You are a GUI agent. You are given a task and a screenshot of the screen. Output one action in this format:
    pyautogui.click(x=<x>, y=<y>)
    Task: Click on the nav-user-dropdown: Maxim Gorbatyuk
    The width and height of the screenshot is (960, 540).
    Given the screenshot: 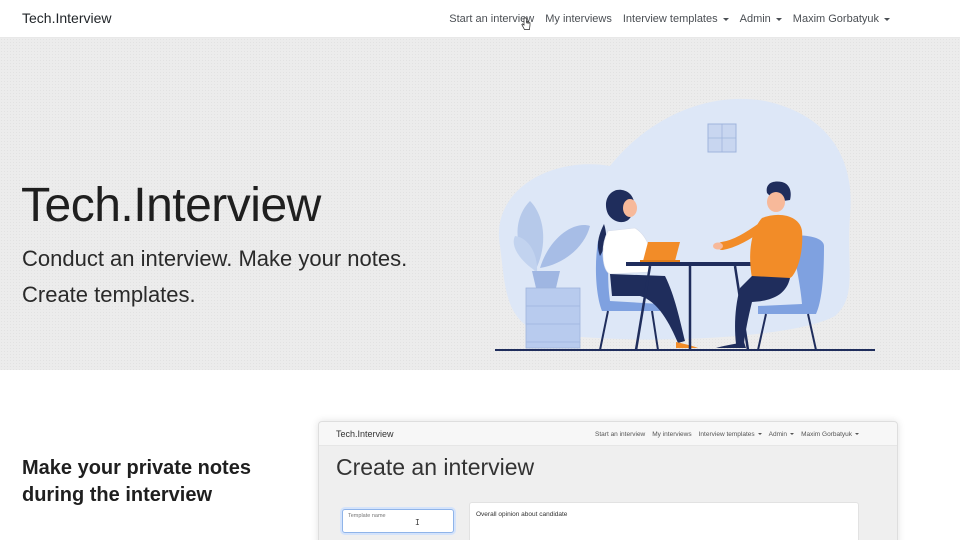 What is the action you would take?
    pyautogui.click(x=841, y=19)
    